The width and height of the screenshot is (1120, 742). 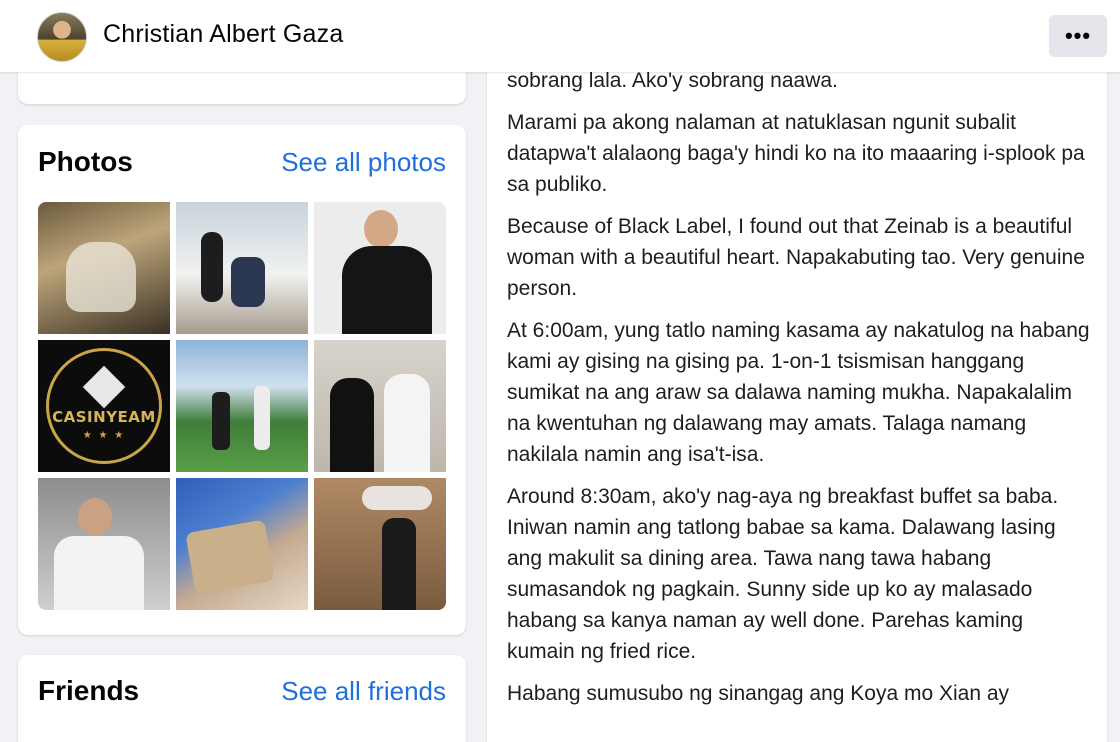 What do you see at coordinates (242, 698) in the screenshot?
I see `friends-card: Friends See all friends` at bounding box center [242, 698].